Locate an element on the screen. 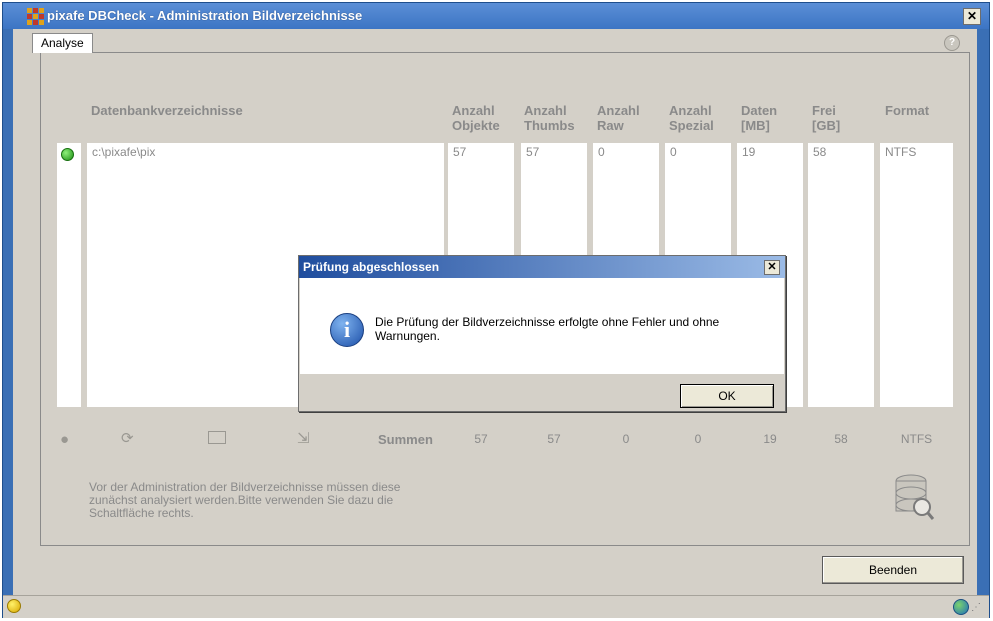 Image resolution: width=993 pixels, height=621 pixels. dialog-title-bar: Prüfung abgeschlossen ✕ is located at coordinates (542, 267).